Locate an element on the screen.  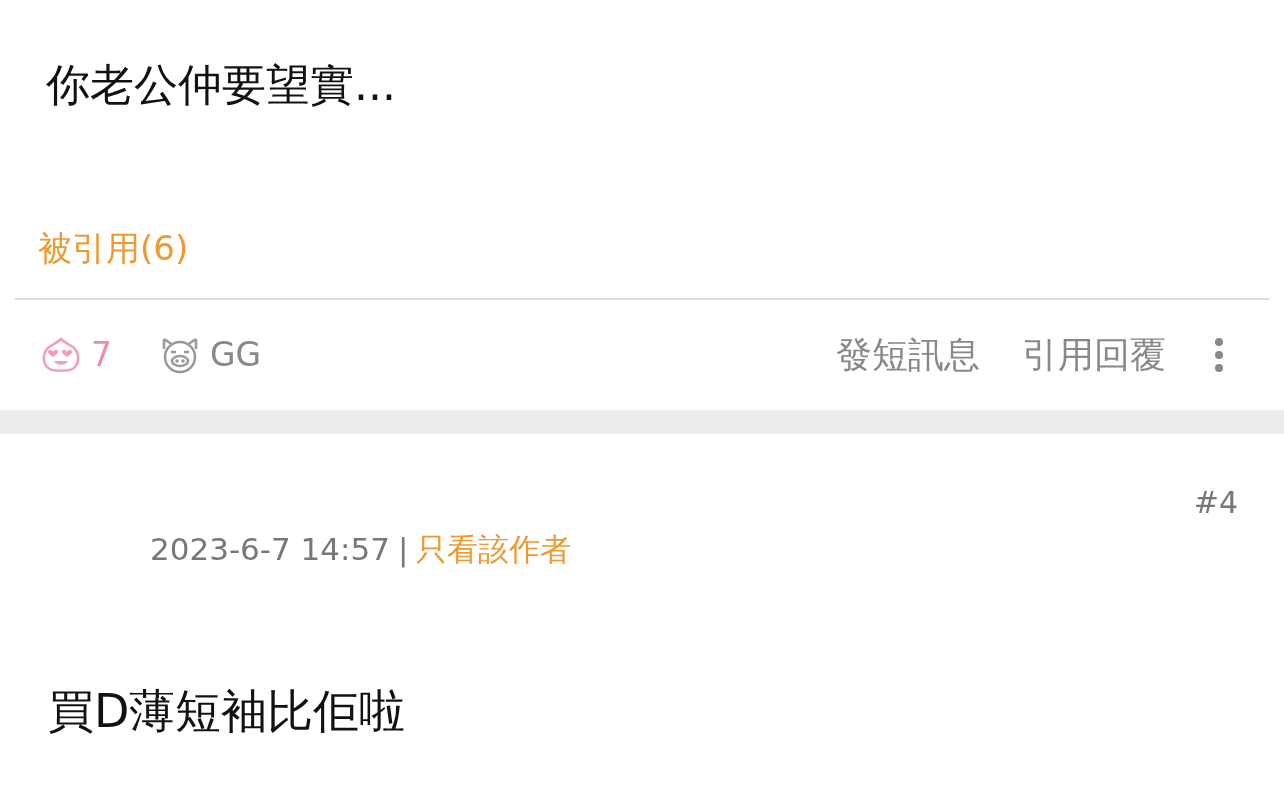
action-link: 發短訊息 is located at coordinates (908, 355).